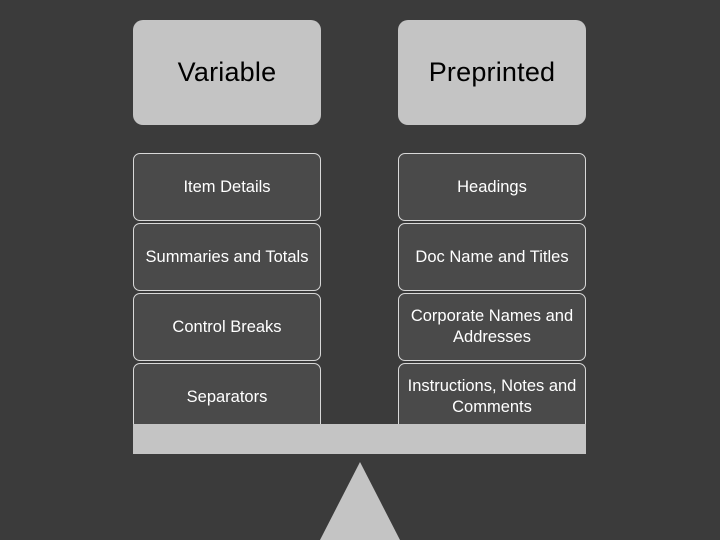 The image size is (720, 540). Describe the element at coordinates (227, 187) in the screenshot. I see `item-box: Item Details` at that location.